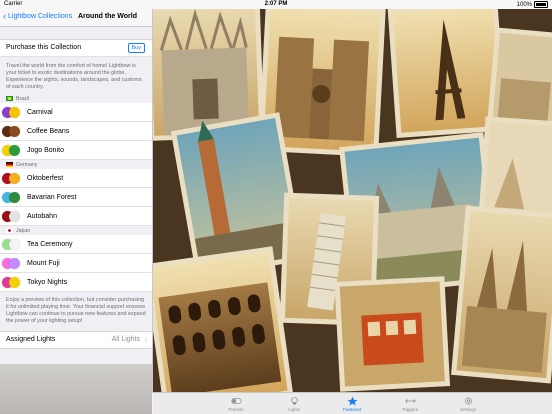 The image size is (552, 414). I want to click on arrows-icon, so click(410, 401).